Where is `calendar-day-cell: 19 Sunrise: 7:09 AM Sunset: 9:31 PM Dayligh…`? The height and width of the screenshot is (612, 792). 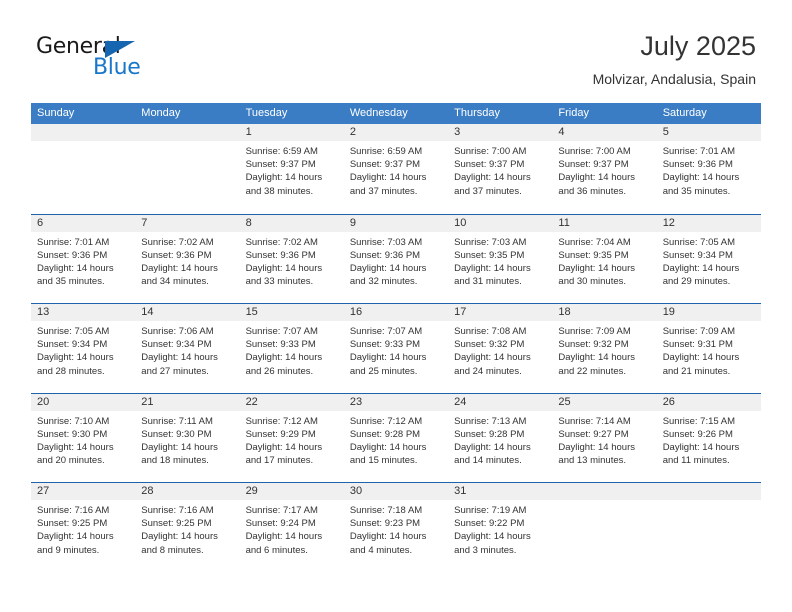 calendar-day-cell: 19 Sunrise: 7:09 AM Sunset: 9:31 PM Dayligh… is located at coordinates (708, 348).